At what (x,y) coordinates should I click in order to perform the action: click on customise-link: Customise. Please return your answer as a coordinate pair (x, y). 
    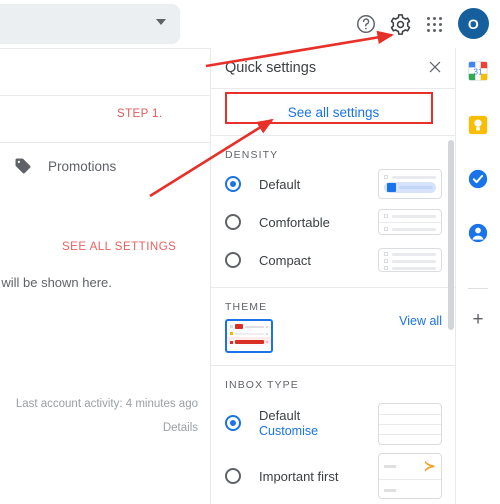
    Looking at the image, I should click on (288, 431).